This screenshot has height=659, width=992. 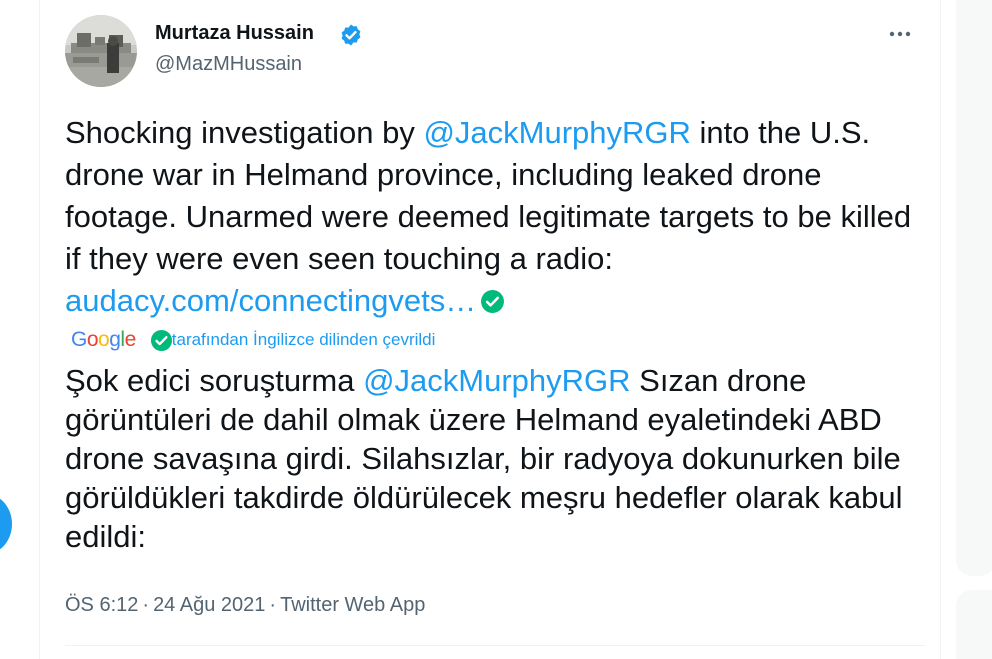 I want to click on column-border-left, so click(x=39, y=329).